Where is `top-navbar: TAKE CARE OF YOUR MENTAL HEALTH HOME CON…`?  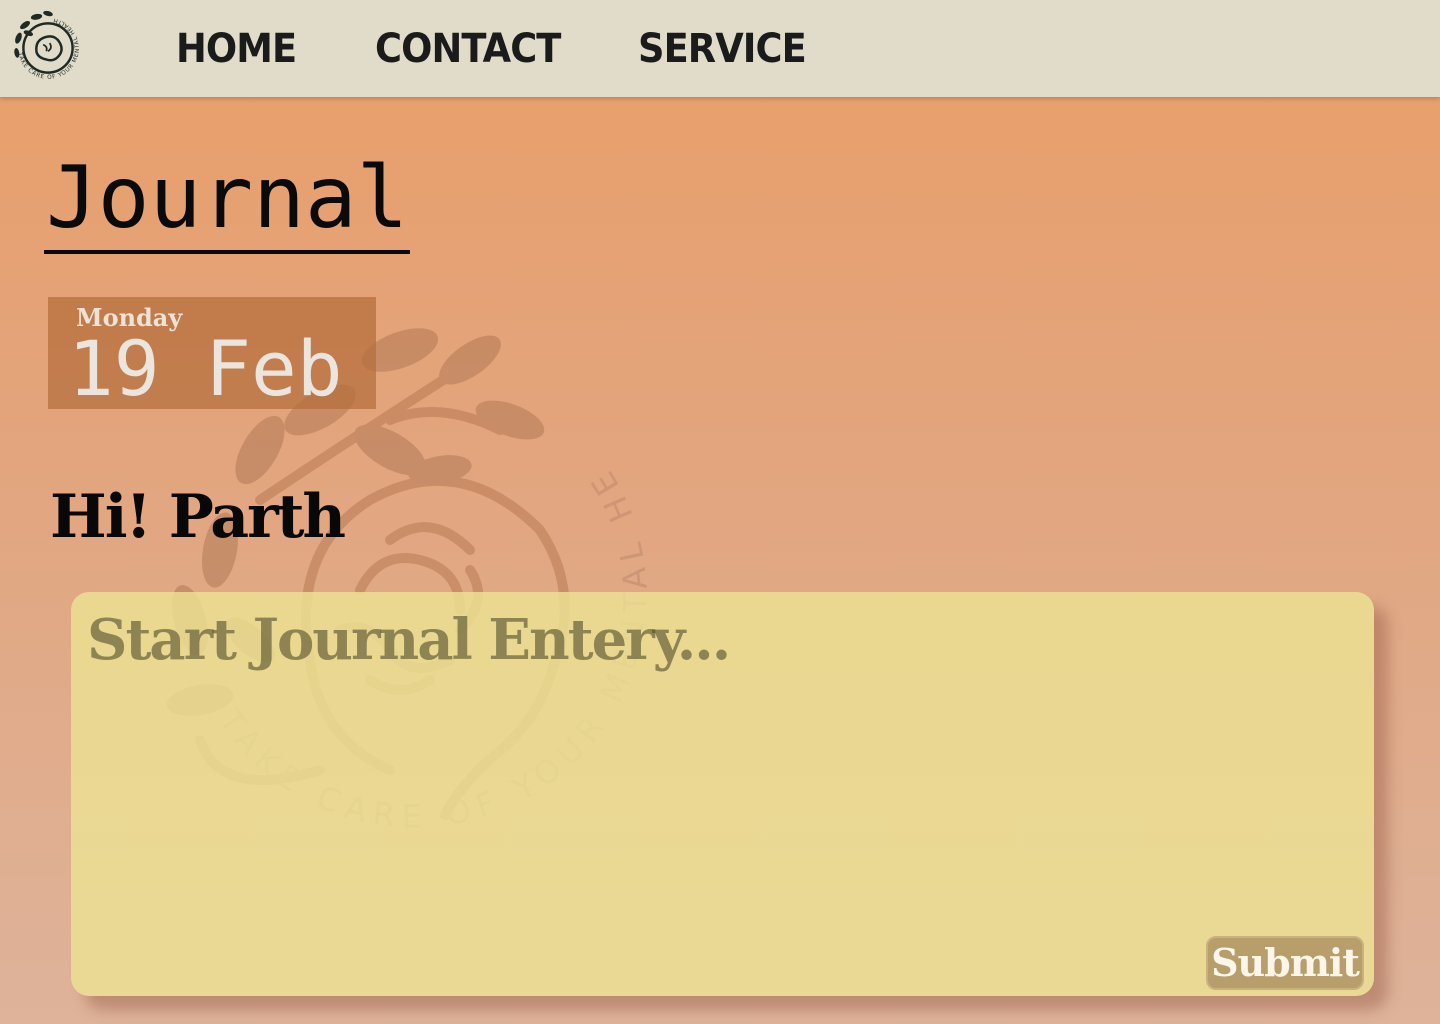
top-navbar: TAKE CARE OF YOUR MENTAL HEALTH HOME CON… is located at coordinates (720, 48).